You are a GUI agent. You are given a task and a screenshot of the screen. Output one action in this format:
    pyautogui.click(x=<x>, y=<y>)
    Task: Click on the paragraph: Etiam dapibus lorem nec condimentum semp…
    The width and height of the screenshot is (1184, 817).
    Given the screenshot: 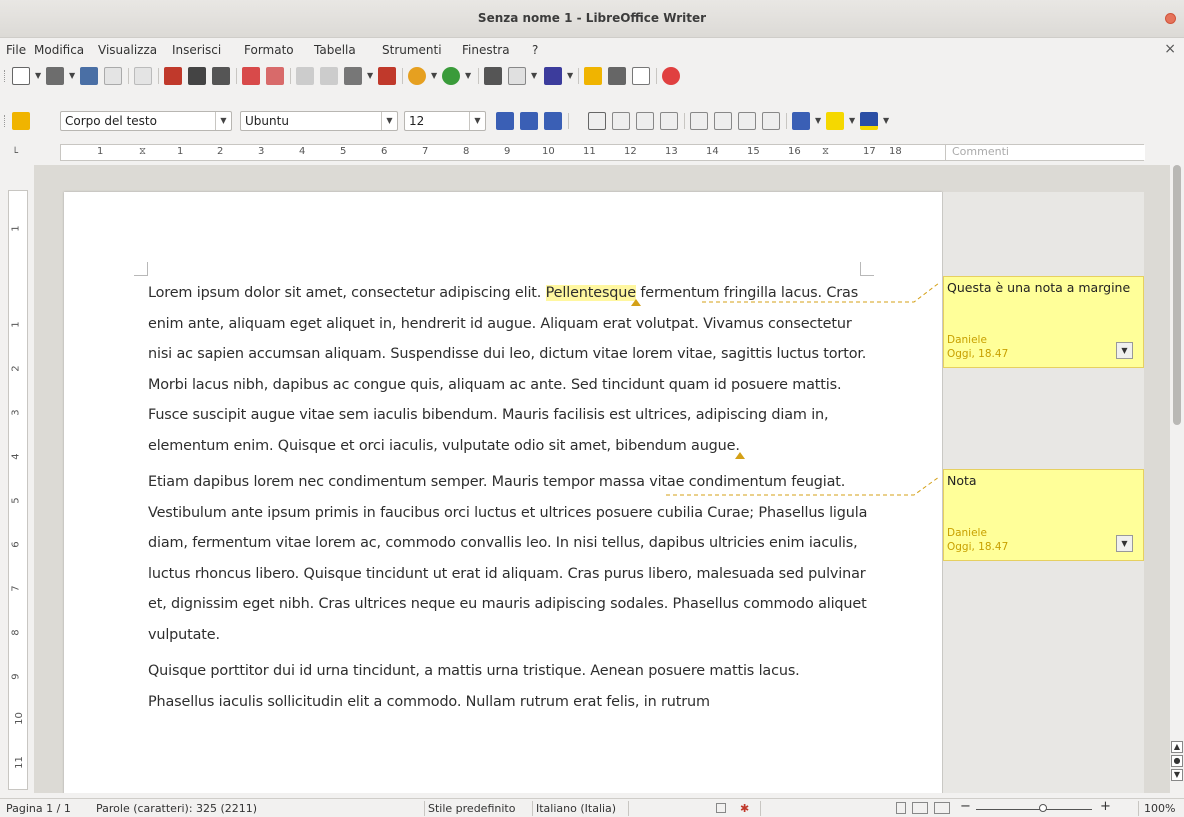 What is the action you would take?
    pyautogui.click(x=508, y=558)
    